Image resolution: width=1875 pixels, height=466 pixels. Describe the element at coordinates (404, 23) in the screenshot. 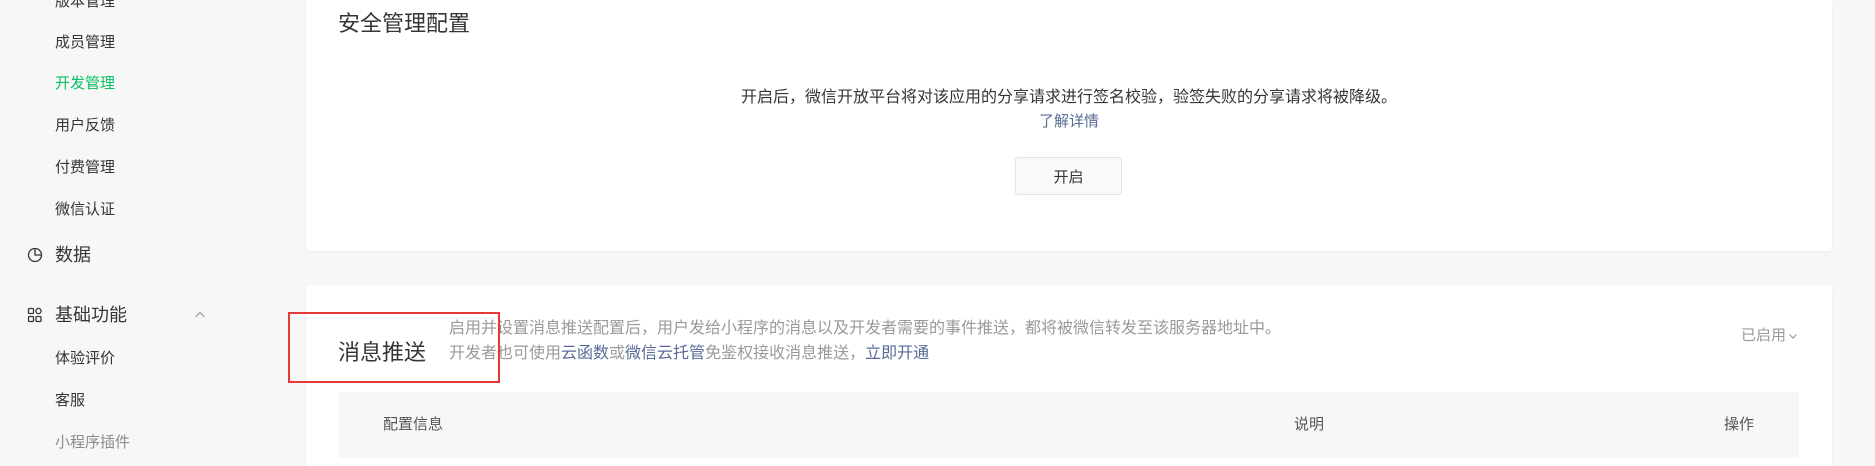

I see `security-config-title: 安全管理配置` at that location.